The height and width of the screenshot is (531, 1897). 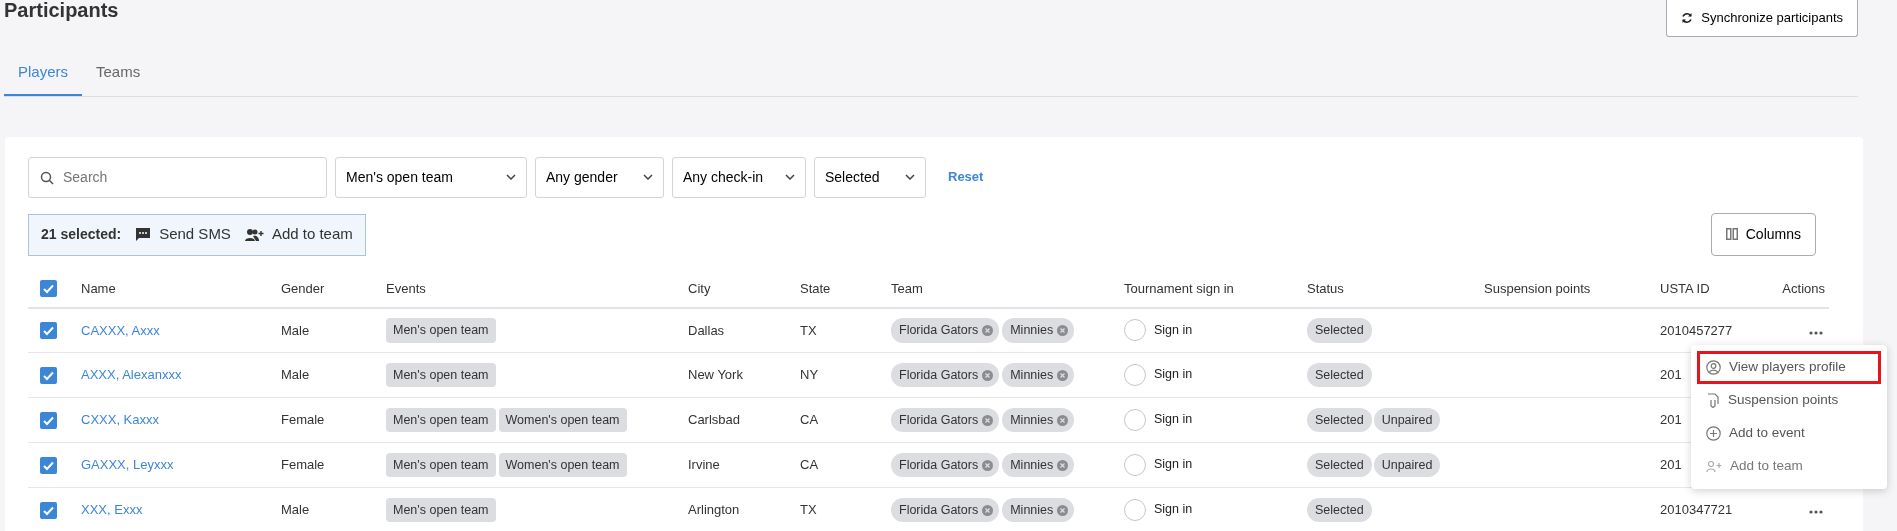 What do you see at coordinates (1713, 400) in the screenshot?
I see `document-icon` at bounding box center [1713, 400].